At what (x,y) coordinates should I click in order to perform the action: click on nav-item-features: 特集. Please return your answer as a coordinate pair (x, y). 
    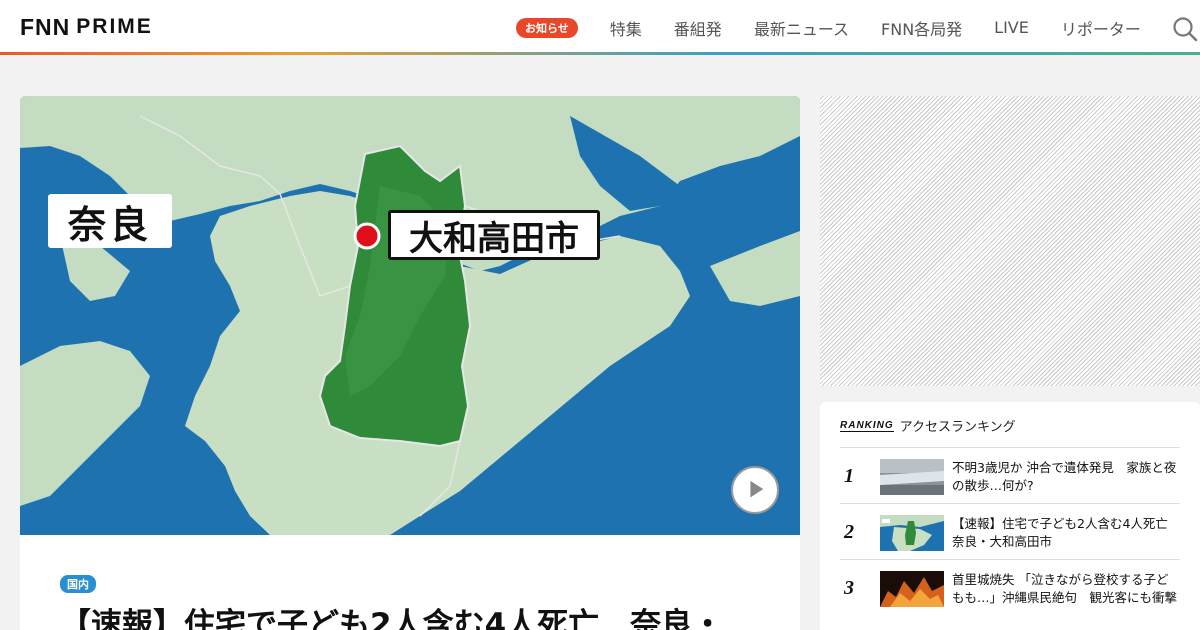
    Looking at the image, I should click on (626, 28).